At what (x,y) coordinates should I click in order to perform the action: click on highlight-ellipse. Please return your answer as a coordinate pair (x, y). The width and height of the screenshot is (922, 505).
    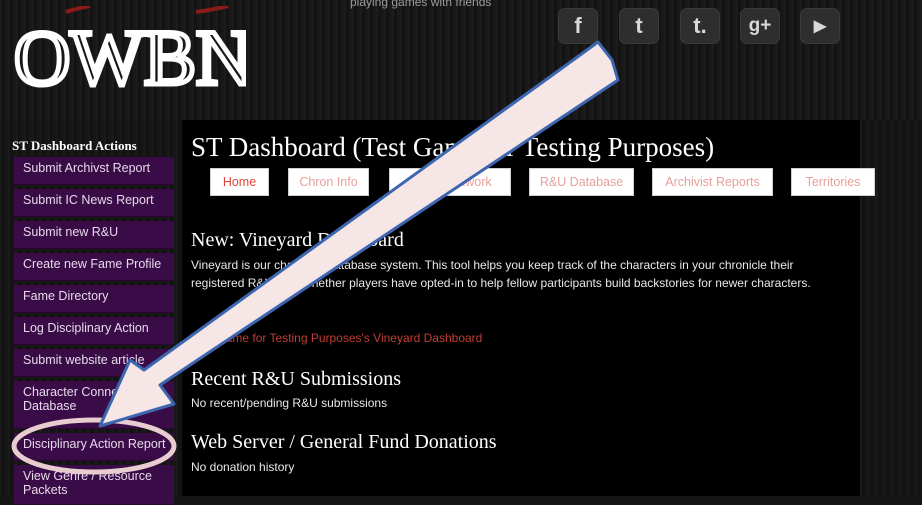
    Looking at the image, I should click on (94, 446).